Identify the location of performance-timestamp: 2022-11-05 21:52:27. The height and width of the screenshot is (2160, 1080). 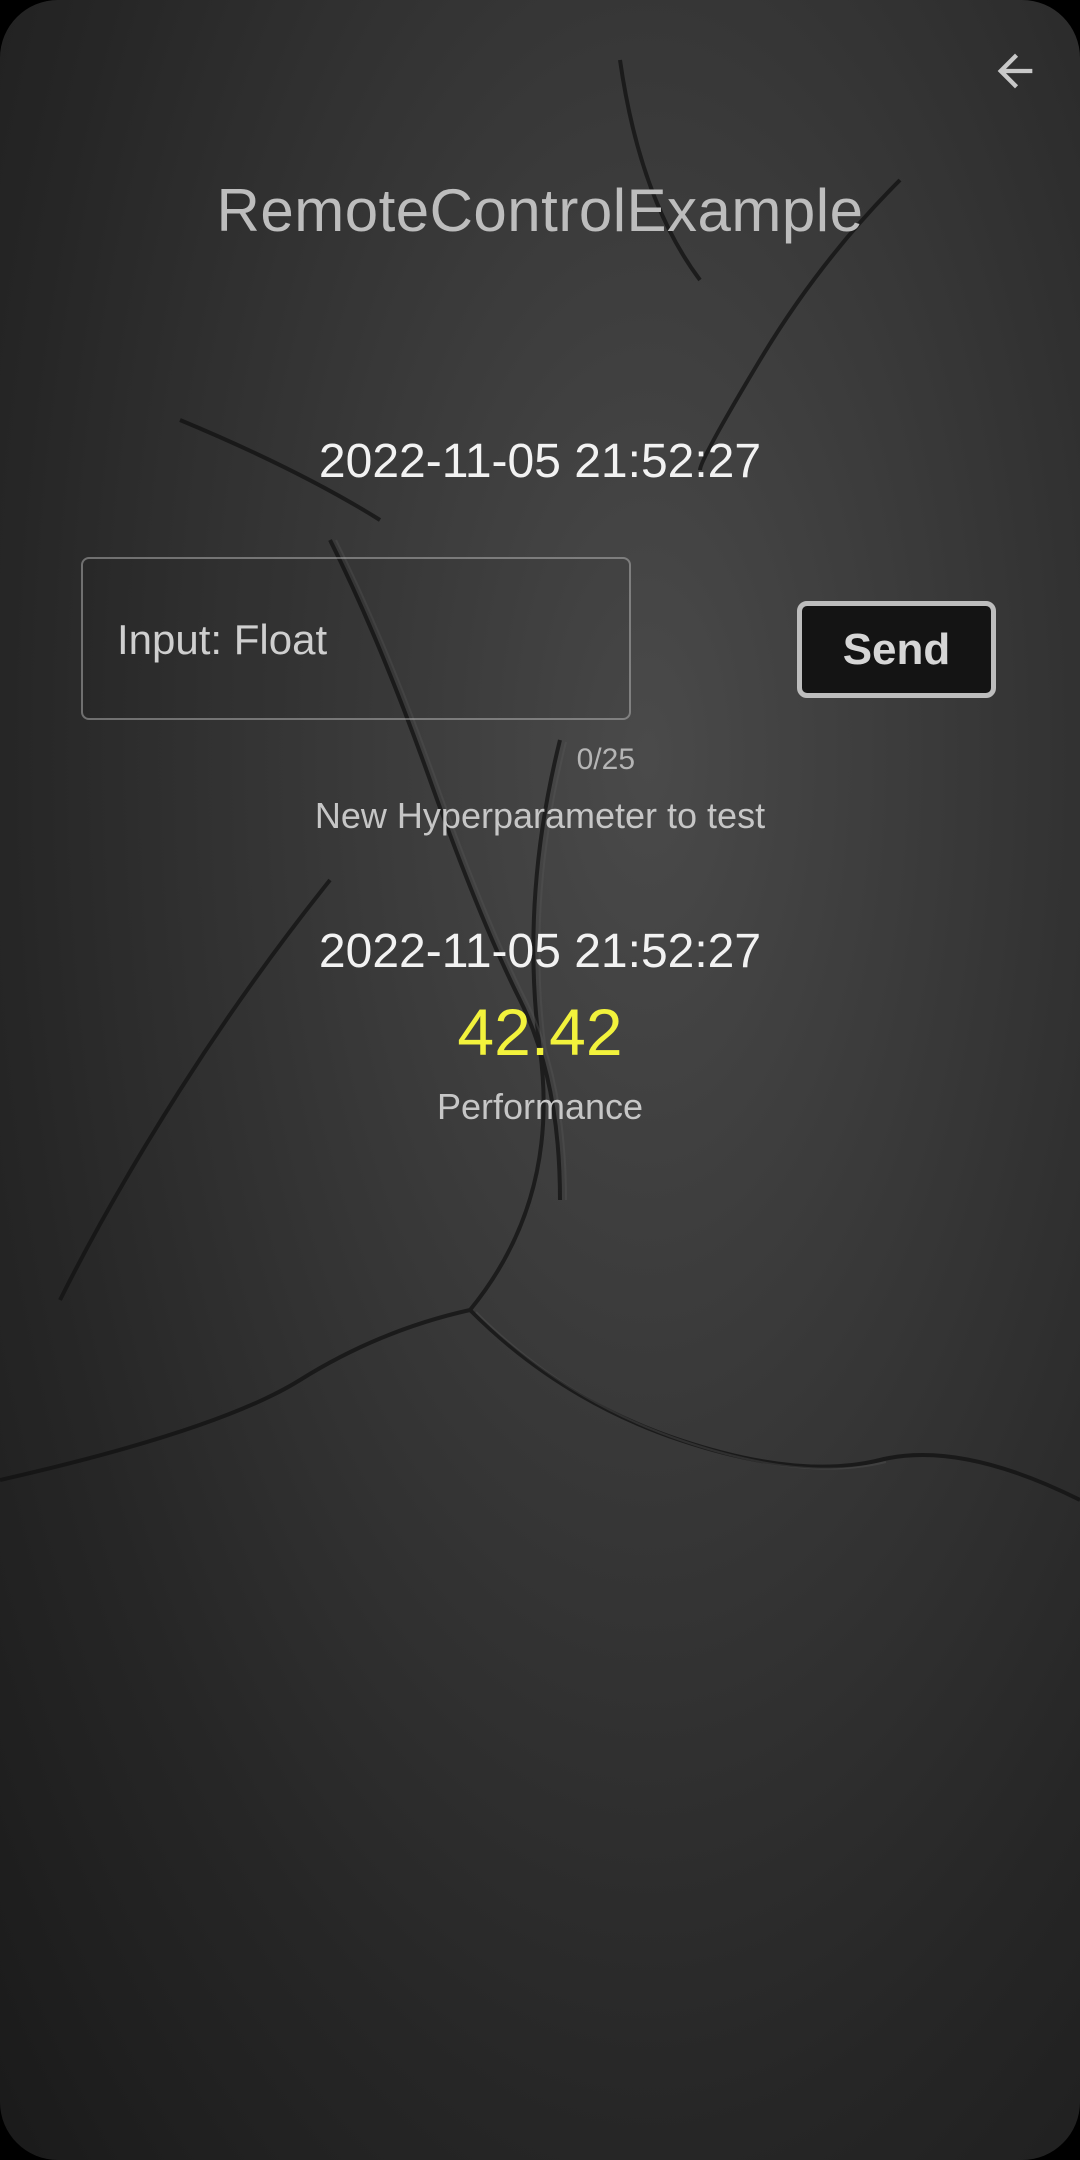
(540, 951).